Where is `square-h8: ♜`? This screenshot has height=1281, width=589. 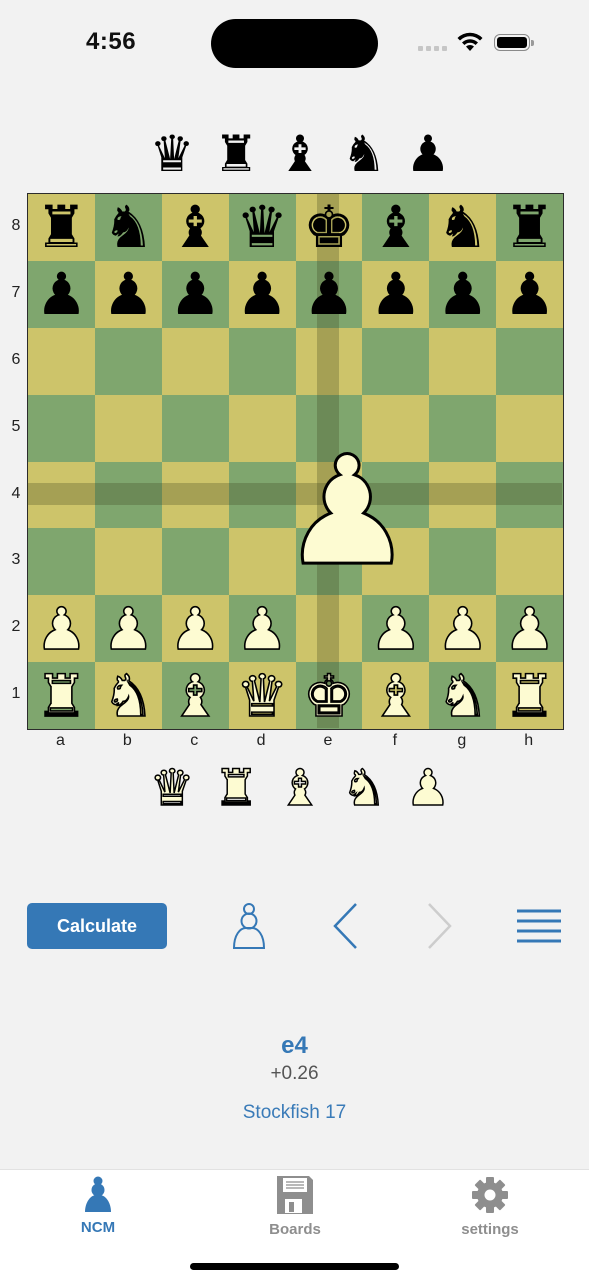
square-h8: ♜ is located at coordinates (529, 227).